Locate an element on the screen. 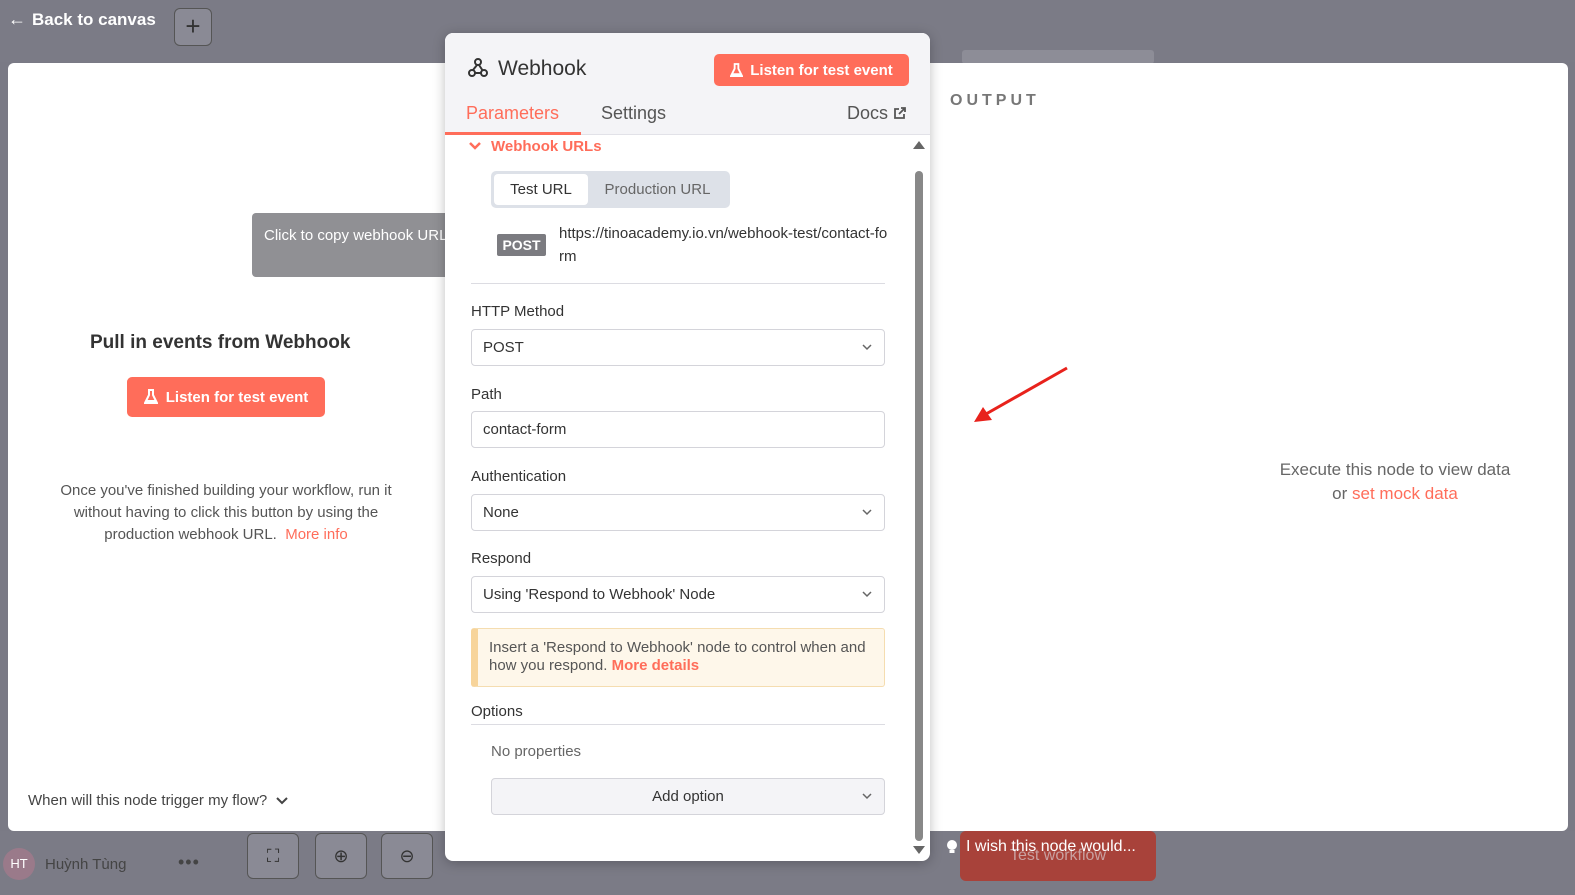 This screenshot has width=1575, height=895. trigger-info-toggle: When will this node trigger my flow? is located at coordinates (158, 800).